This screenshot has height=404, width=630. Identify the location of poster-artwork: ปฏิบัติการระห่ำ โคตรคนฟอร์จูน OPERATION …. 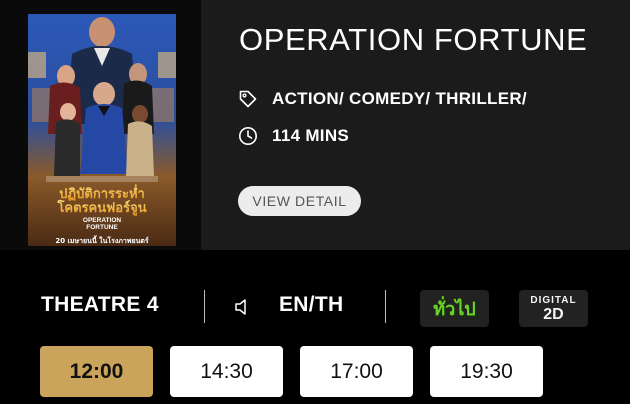
(102, 130).